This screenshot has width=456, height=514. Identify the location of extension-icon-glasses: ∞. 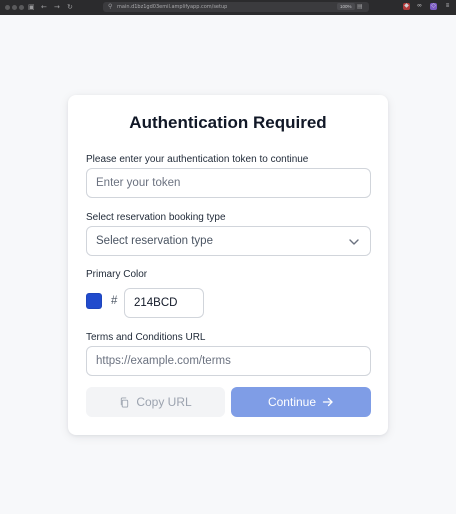
(419, 6).